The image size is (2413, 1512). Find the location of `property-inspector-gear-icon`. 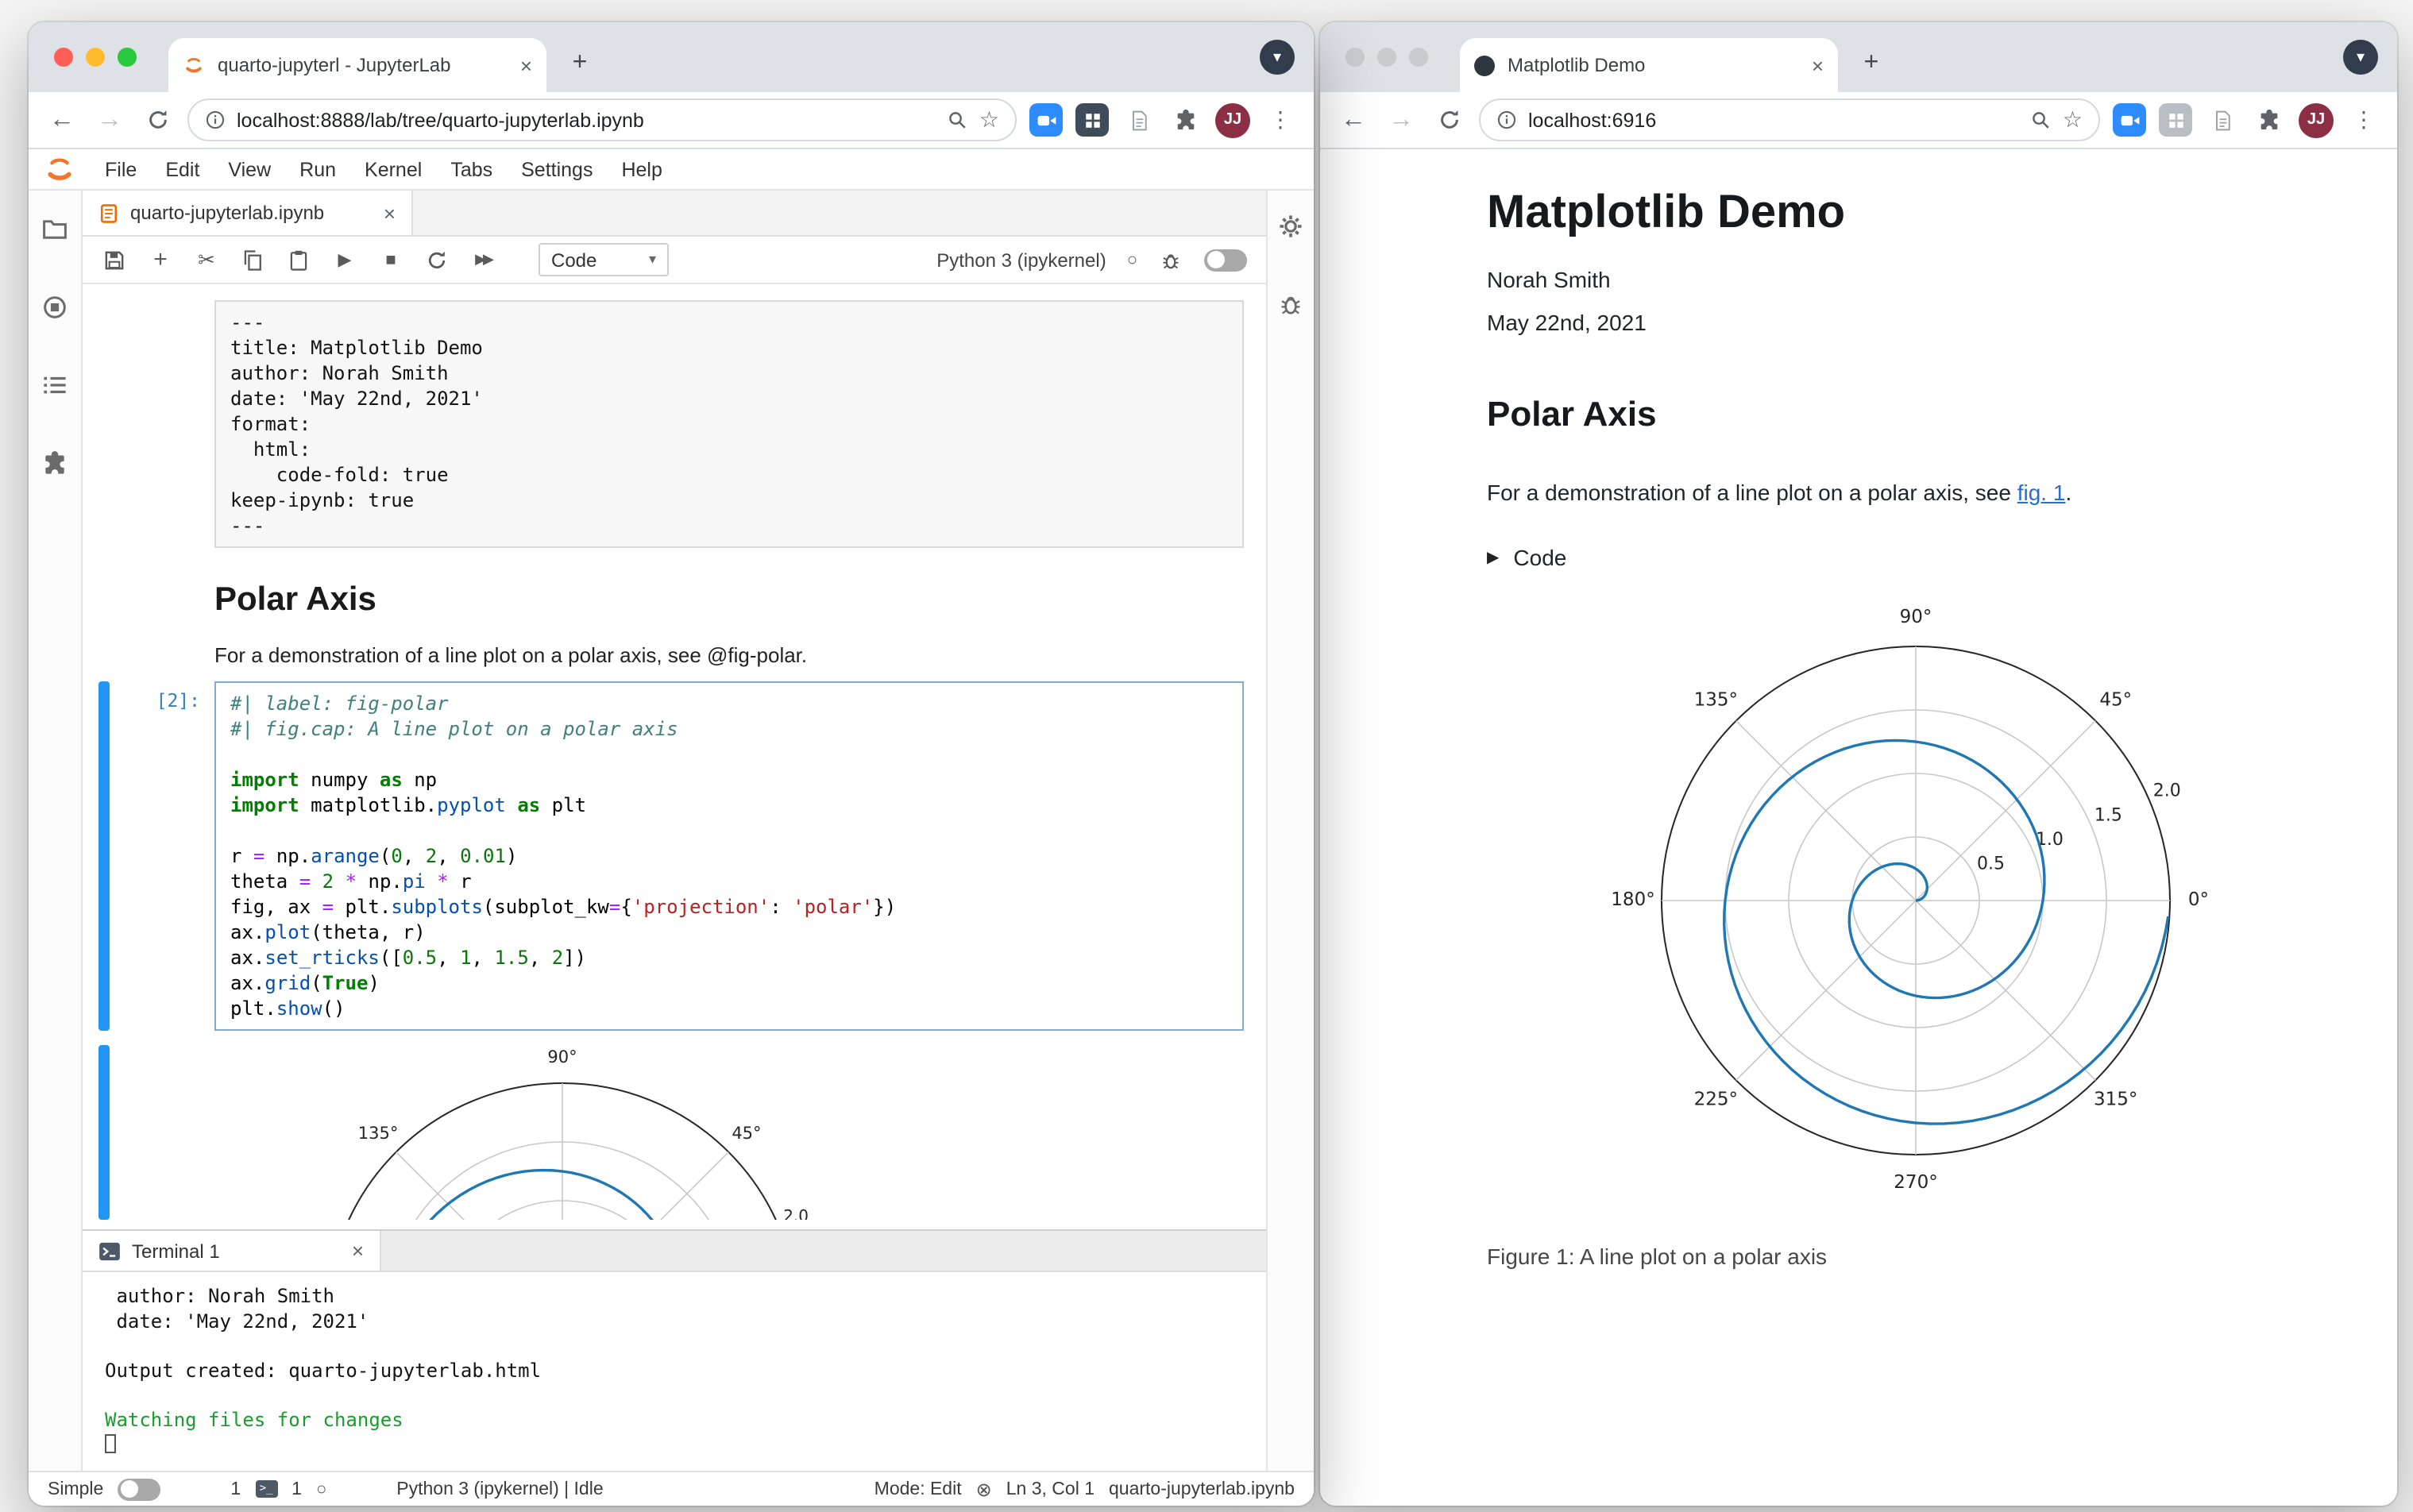

property-inspector-gear-icon is located at coordinates (1290, 226).